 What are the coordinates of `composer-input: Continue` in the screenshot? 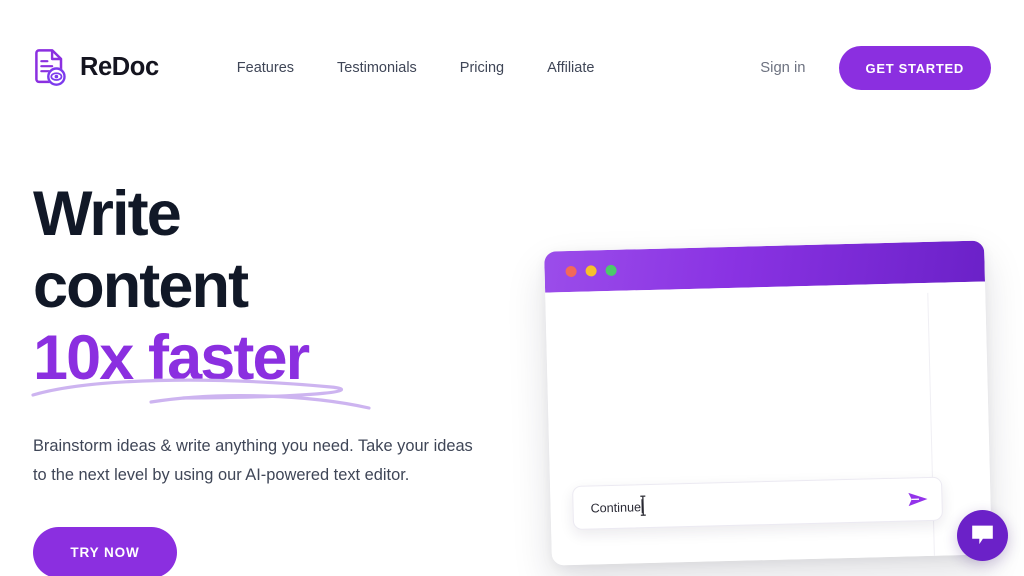 It's located at (618, 505).